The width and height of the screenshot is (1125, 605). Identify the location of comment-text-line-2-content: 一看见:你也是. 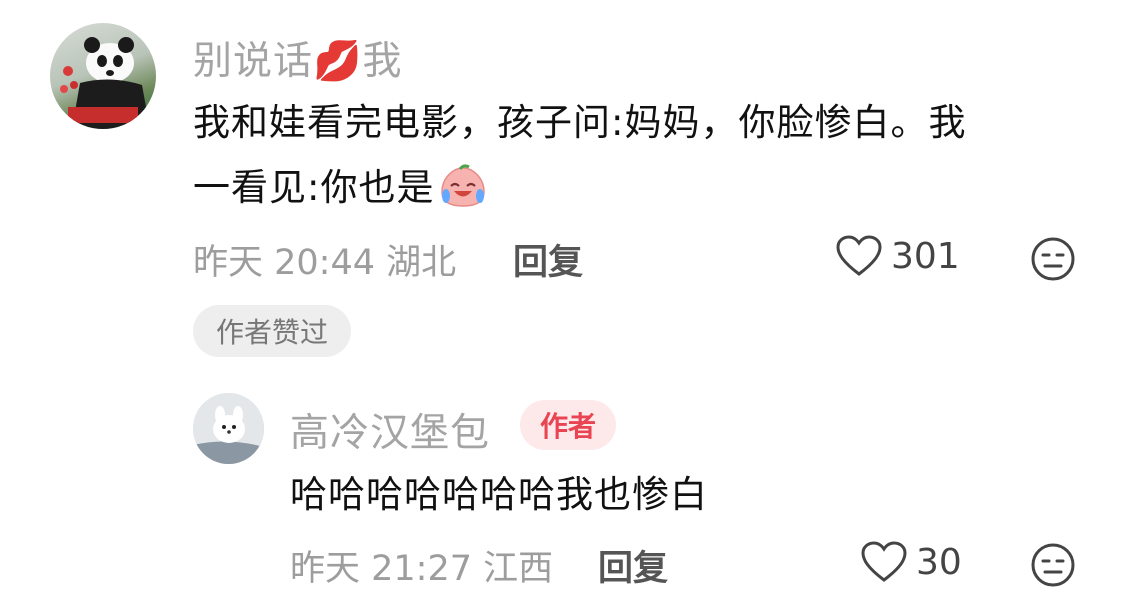
(314, 187).